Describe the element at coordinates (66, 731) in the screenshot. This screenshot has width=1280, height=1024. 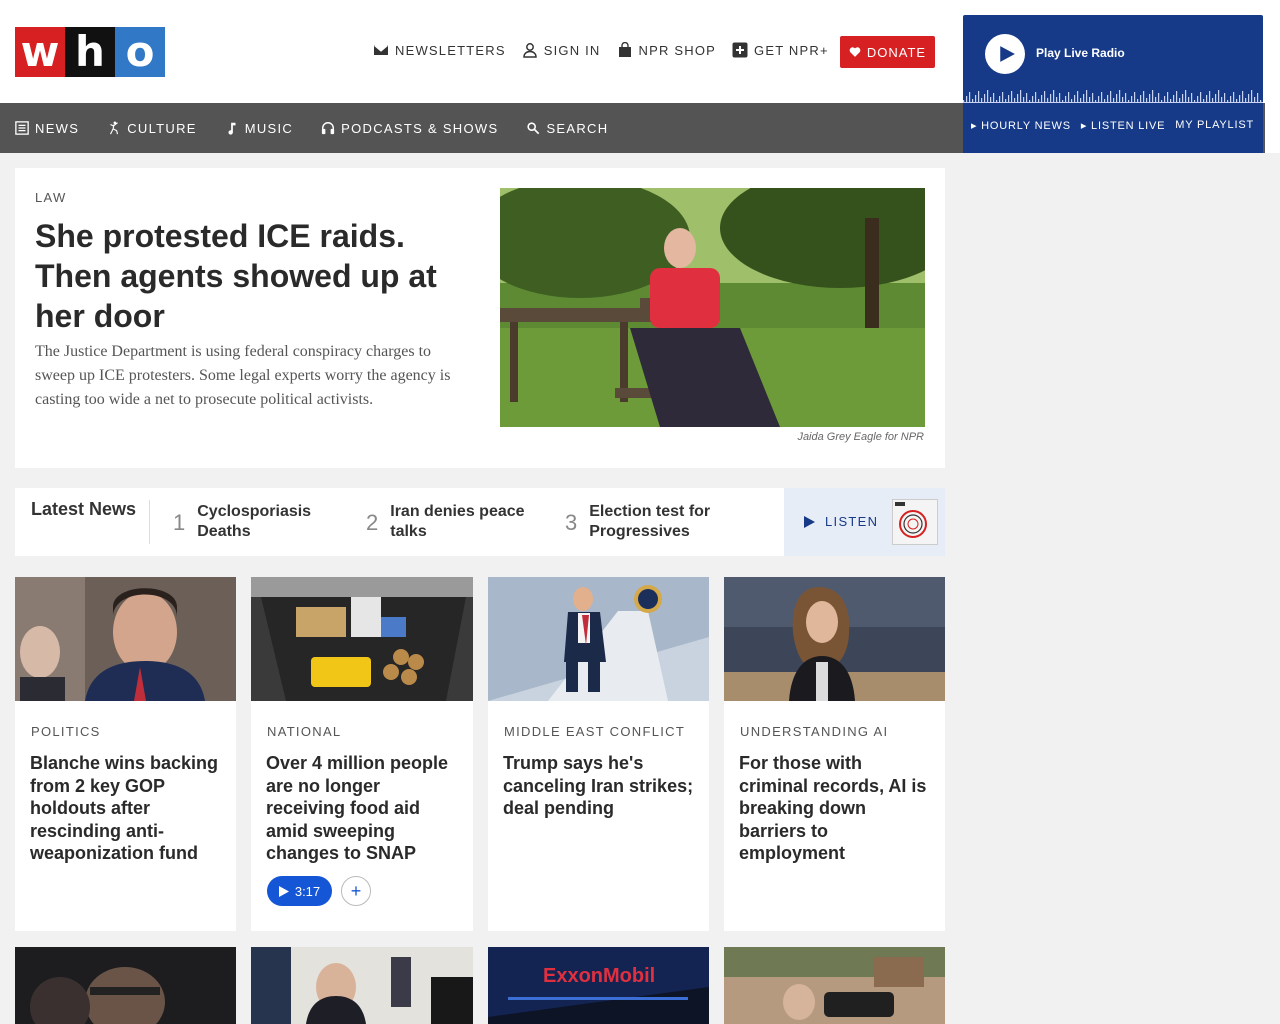
I see `story-slug: POLITICS` at that location.